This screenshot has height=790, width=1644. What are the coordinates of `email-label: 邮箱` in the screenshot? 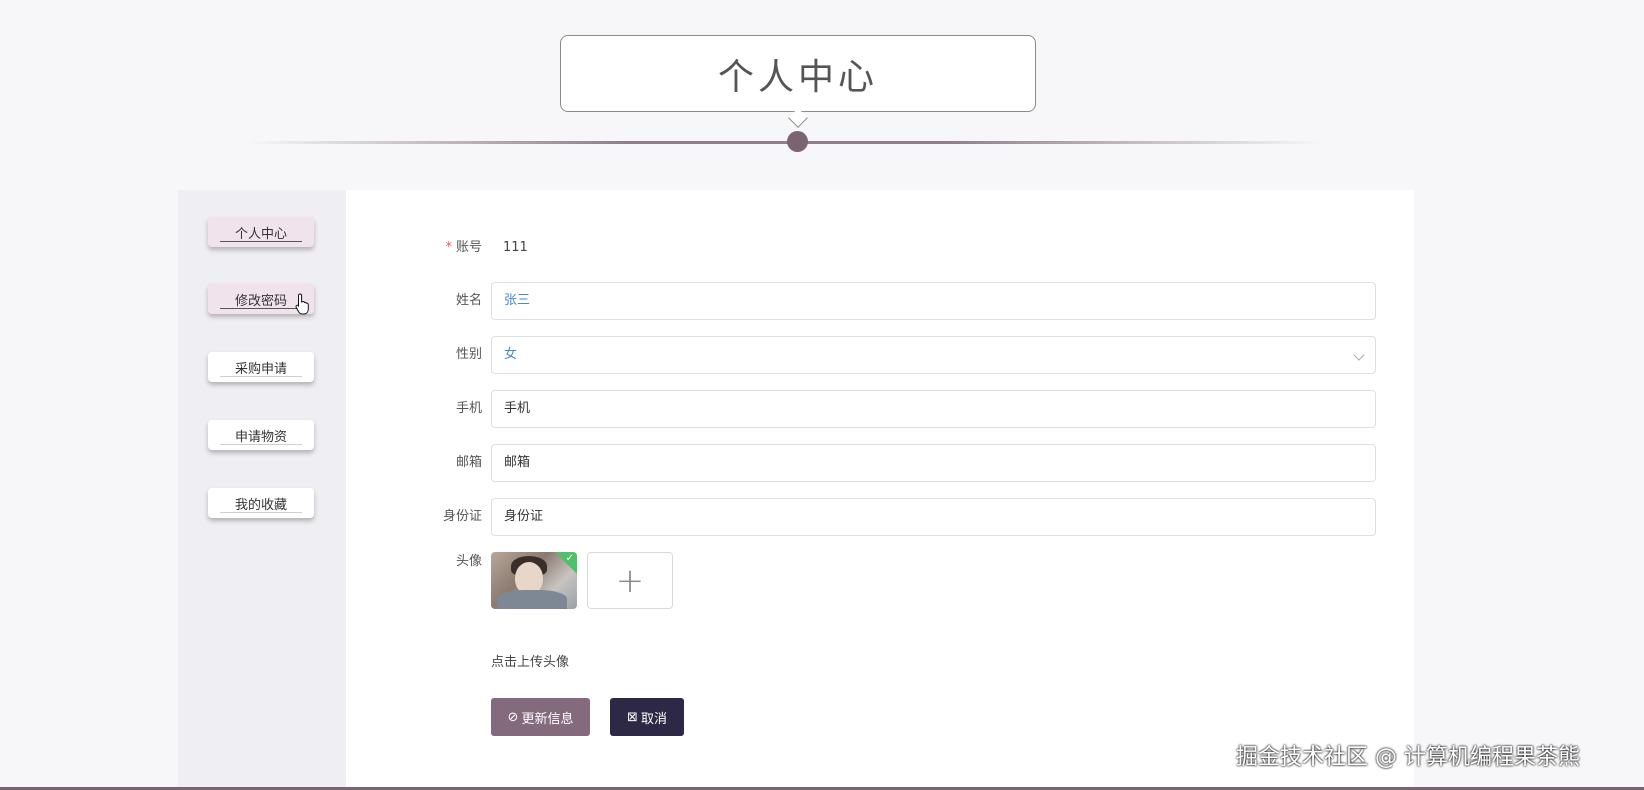 It's located at (468, 462).